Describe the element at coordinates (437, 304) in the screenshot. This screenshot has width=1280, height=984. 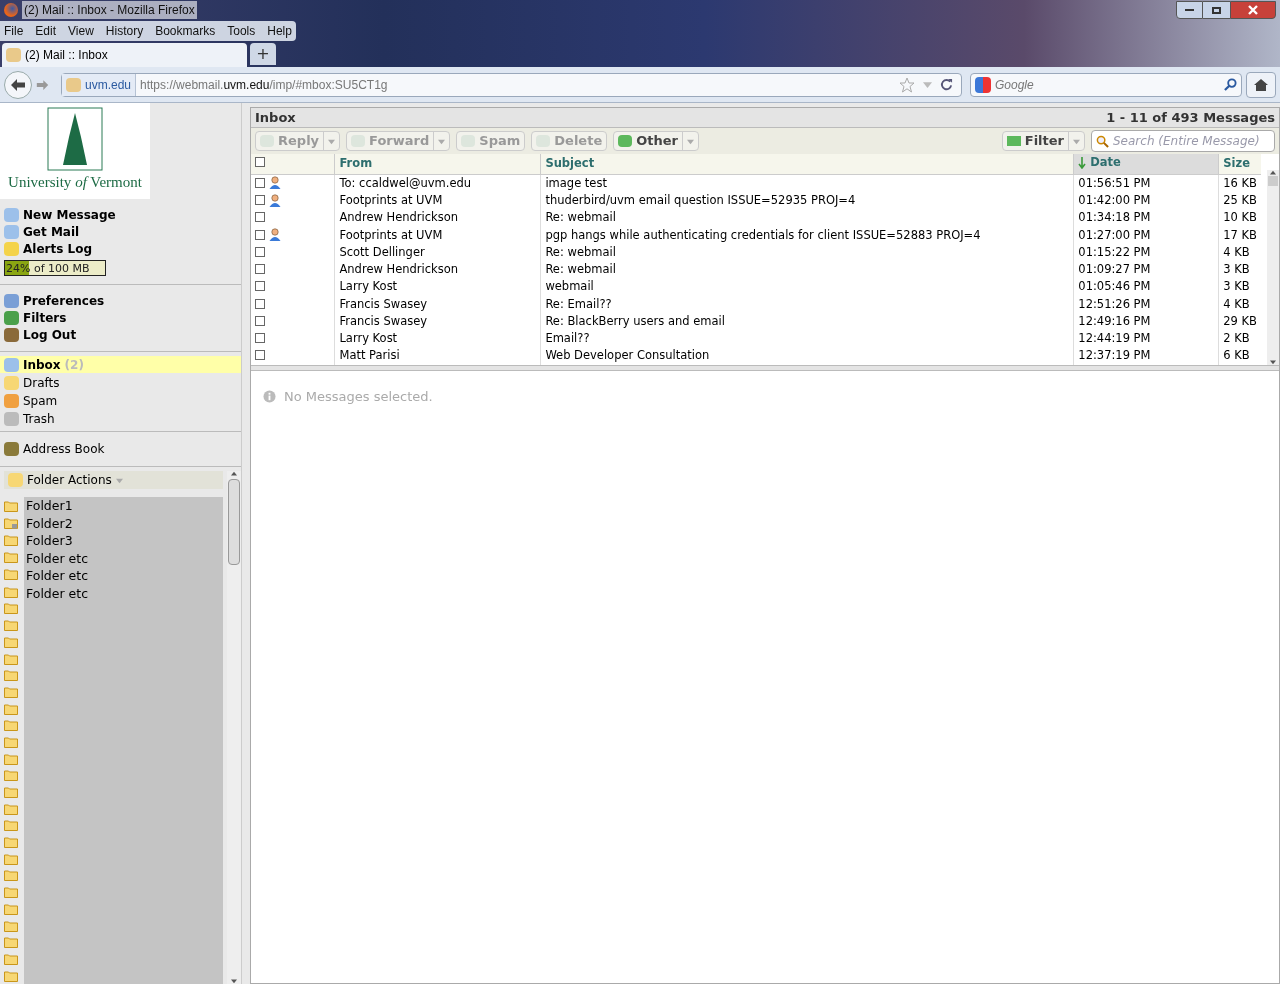
I see `sender-cell: Francis Swasey` at that location.